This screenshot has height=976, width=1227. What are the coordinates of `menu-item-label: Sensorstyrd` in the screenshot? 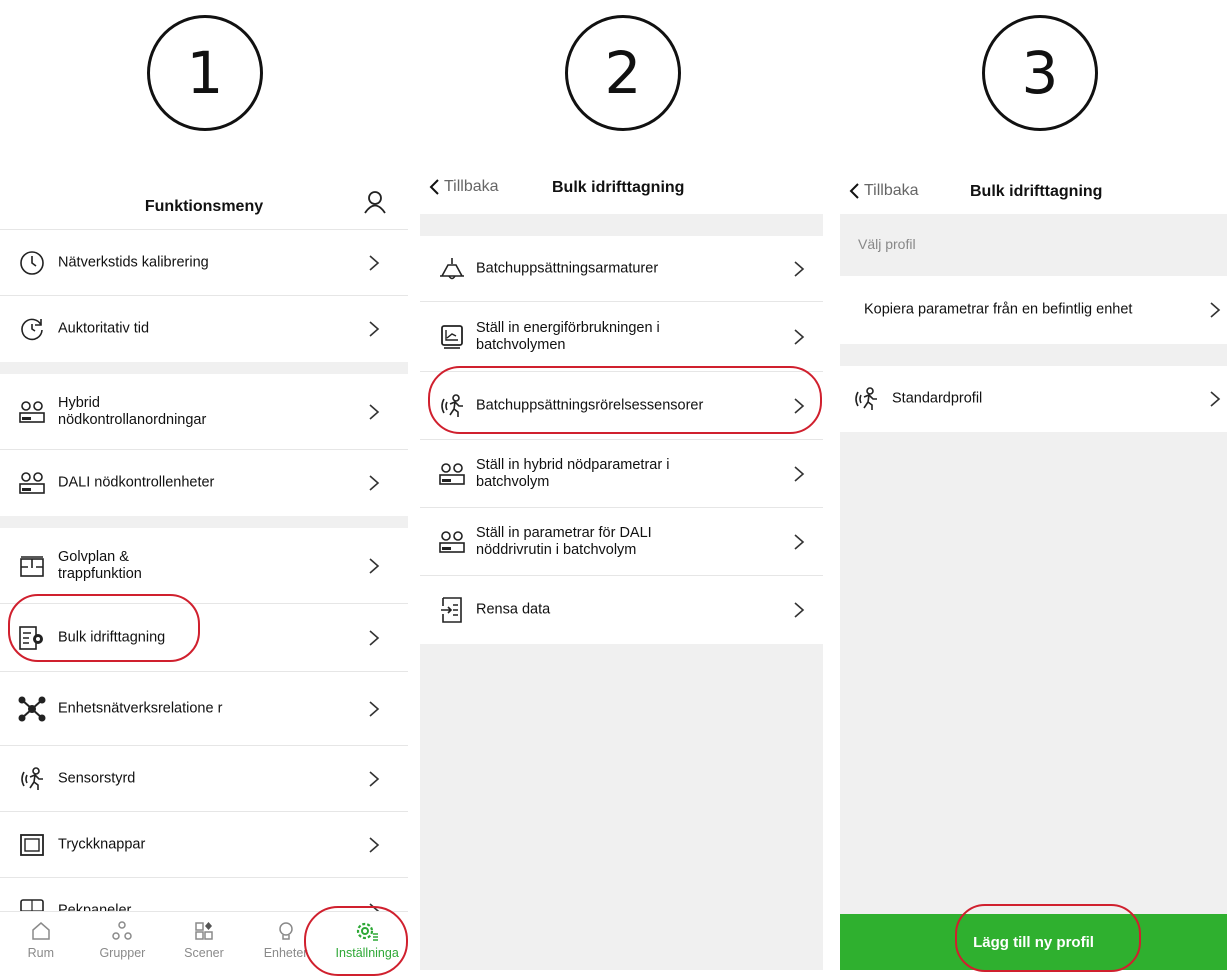 It's located at (97, 778).